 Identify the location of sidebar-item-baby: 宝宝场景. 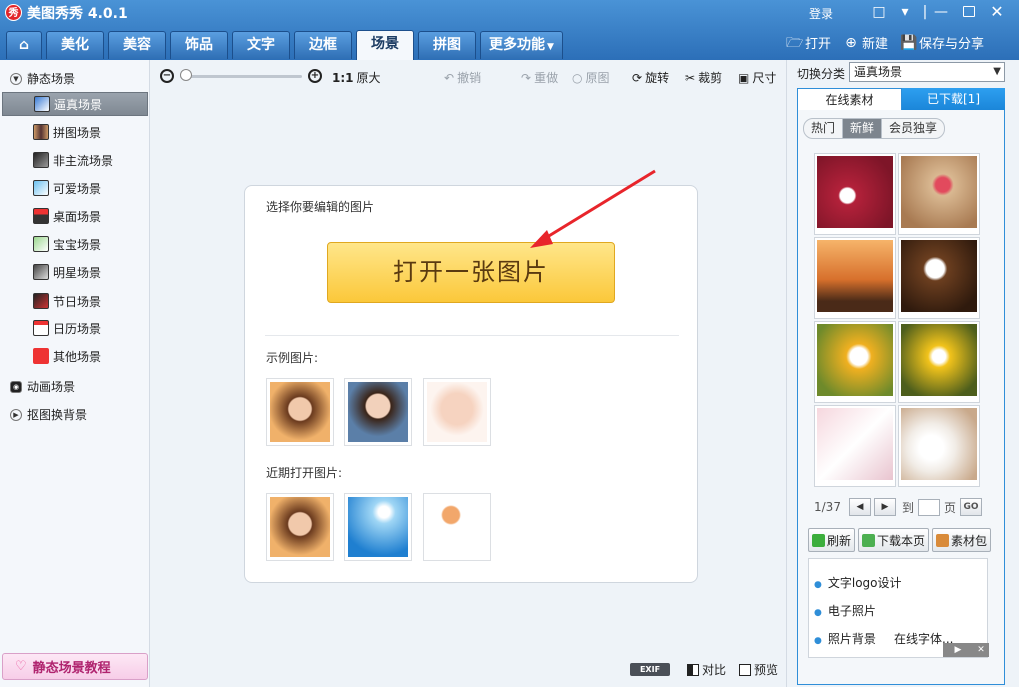
(75, 244).